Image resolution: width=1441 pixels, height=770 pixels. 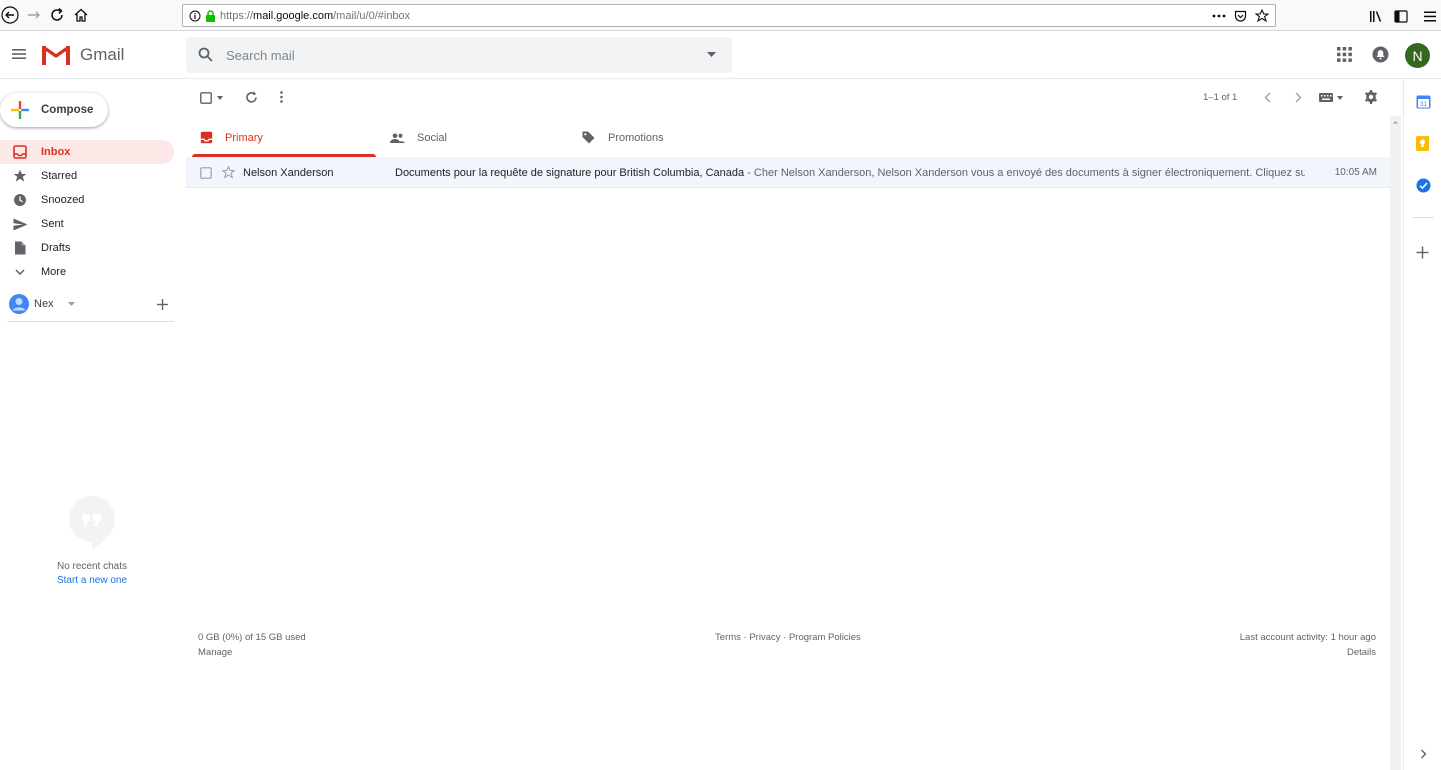 What do you see at coordinates (1308, 652) in the screenshot?
I see `activity-details-link: Details` at bounding box center [1308, 652].